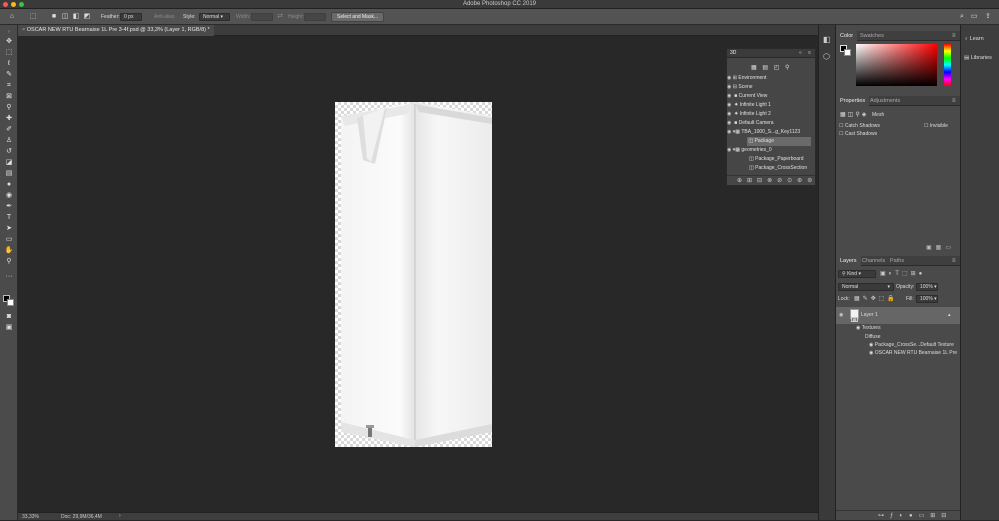  What do you see at coordinates (771, 123) in the screenshot?
I see `3d-item-default-camera: ◉ ■ Default Camera` at bounding box center [771, 123].